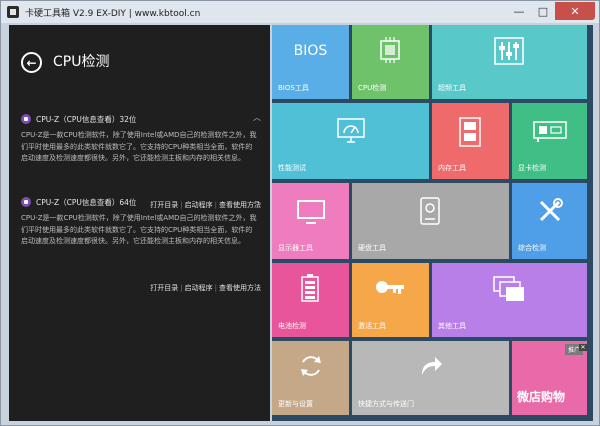 The image size is (600, 426). Describe the element at coordinates (240, 288) in the screenshot. I see `view-usage-link: 查看使用方法` at that location.